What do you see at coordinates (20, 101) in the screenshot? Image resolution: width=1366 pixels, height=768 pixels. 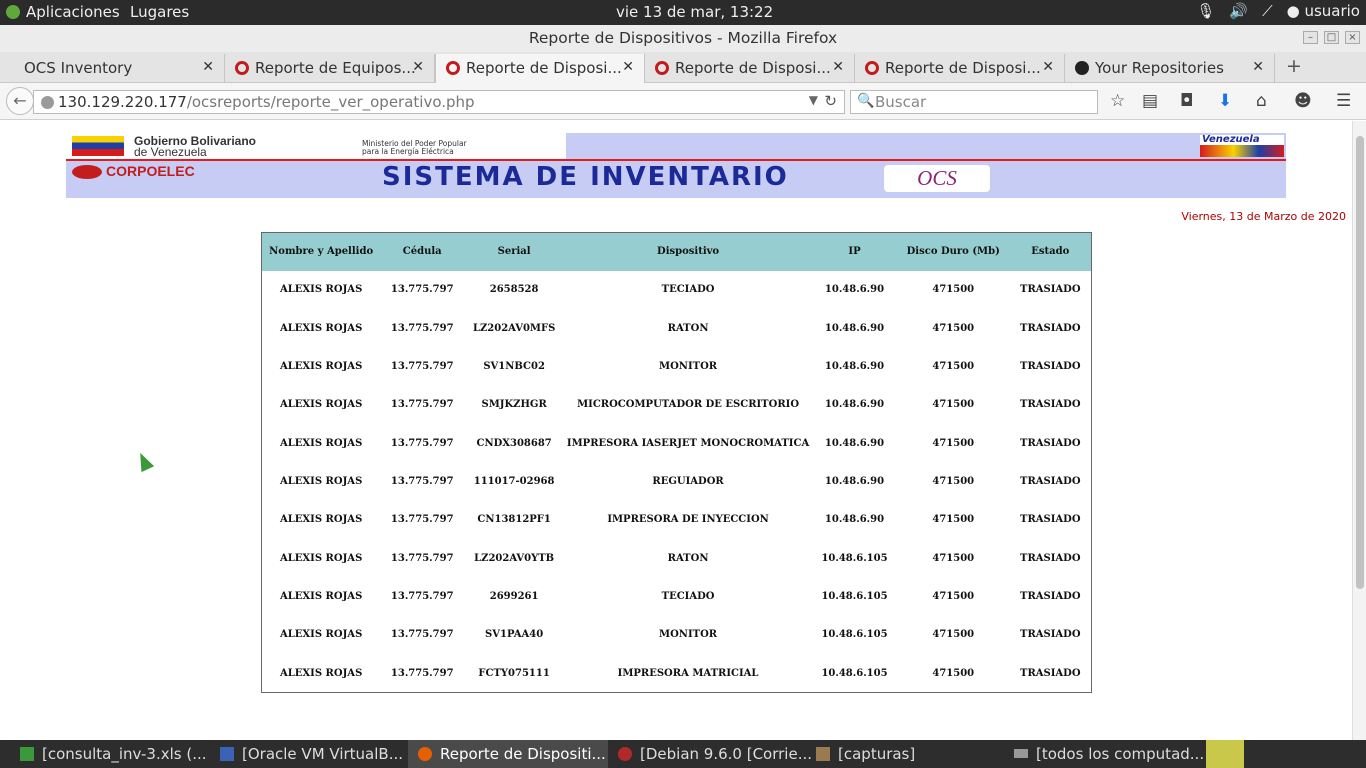 I see `back-button: ←` at bounding box center [20, 101].